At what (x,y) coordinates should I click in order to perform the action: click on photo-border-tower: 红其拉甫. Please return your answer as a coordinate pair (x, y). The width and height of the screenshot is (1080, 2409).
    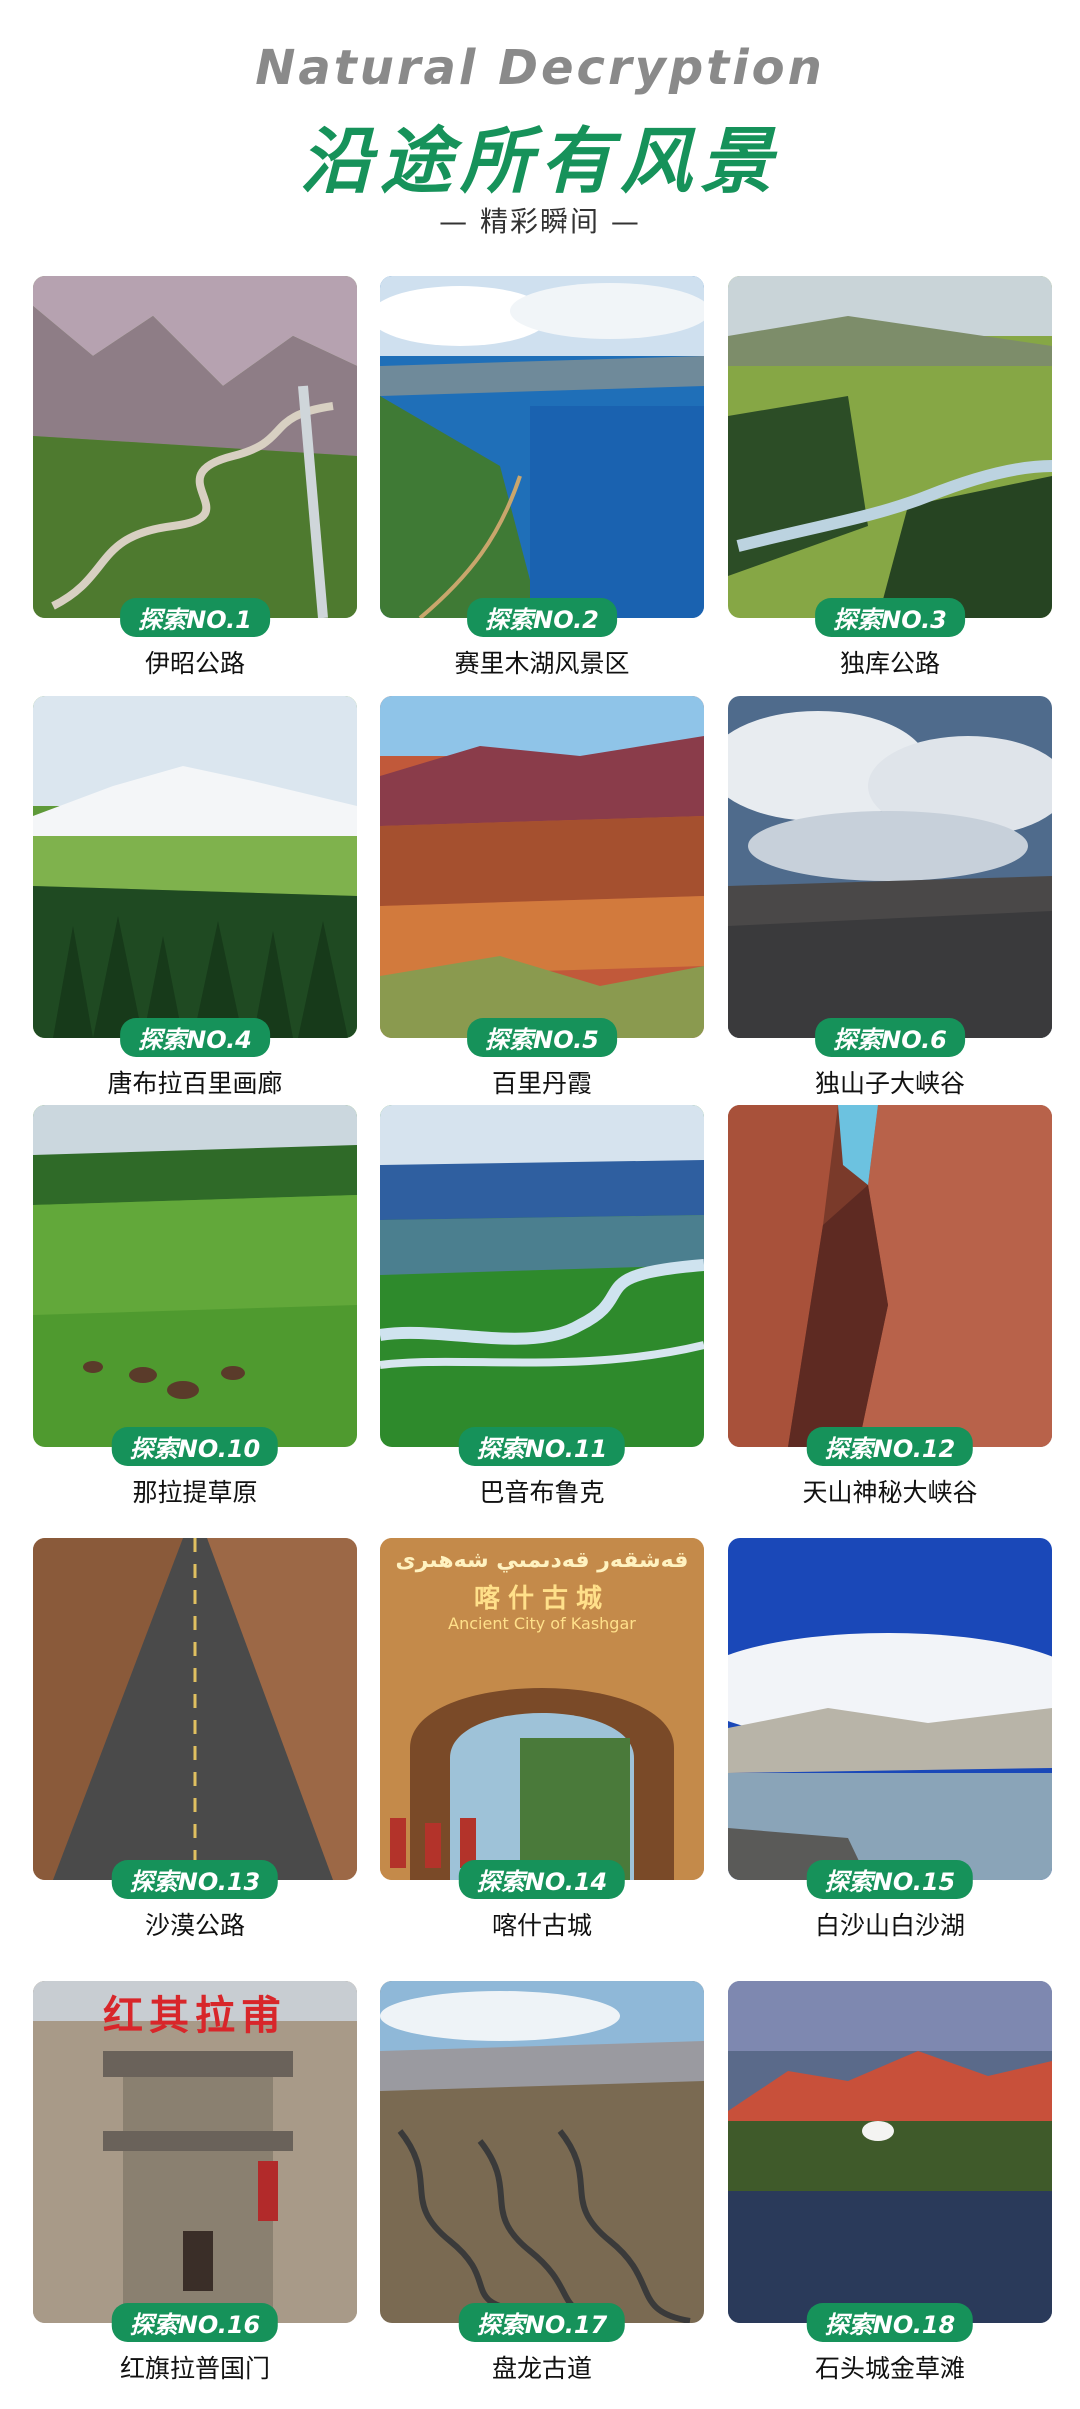
    Looking at the image, I should click on (195, 2152).